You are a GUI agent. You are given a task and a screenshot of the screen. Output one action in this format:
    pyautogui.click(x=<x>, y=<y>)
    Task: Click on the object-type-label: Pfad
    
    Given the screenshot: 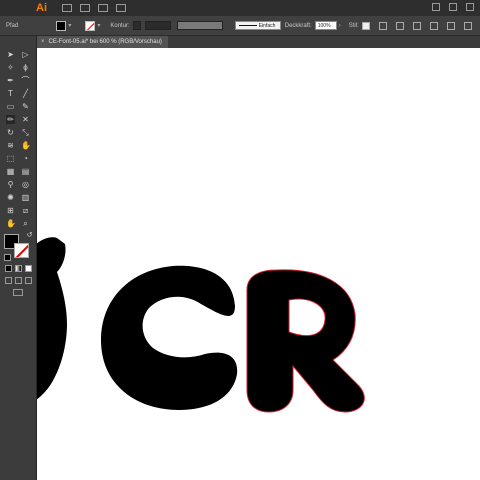 What is the action you would take?
    pyautogui.click(x=12, y=25)
    